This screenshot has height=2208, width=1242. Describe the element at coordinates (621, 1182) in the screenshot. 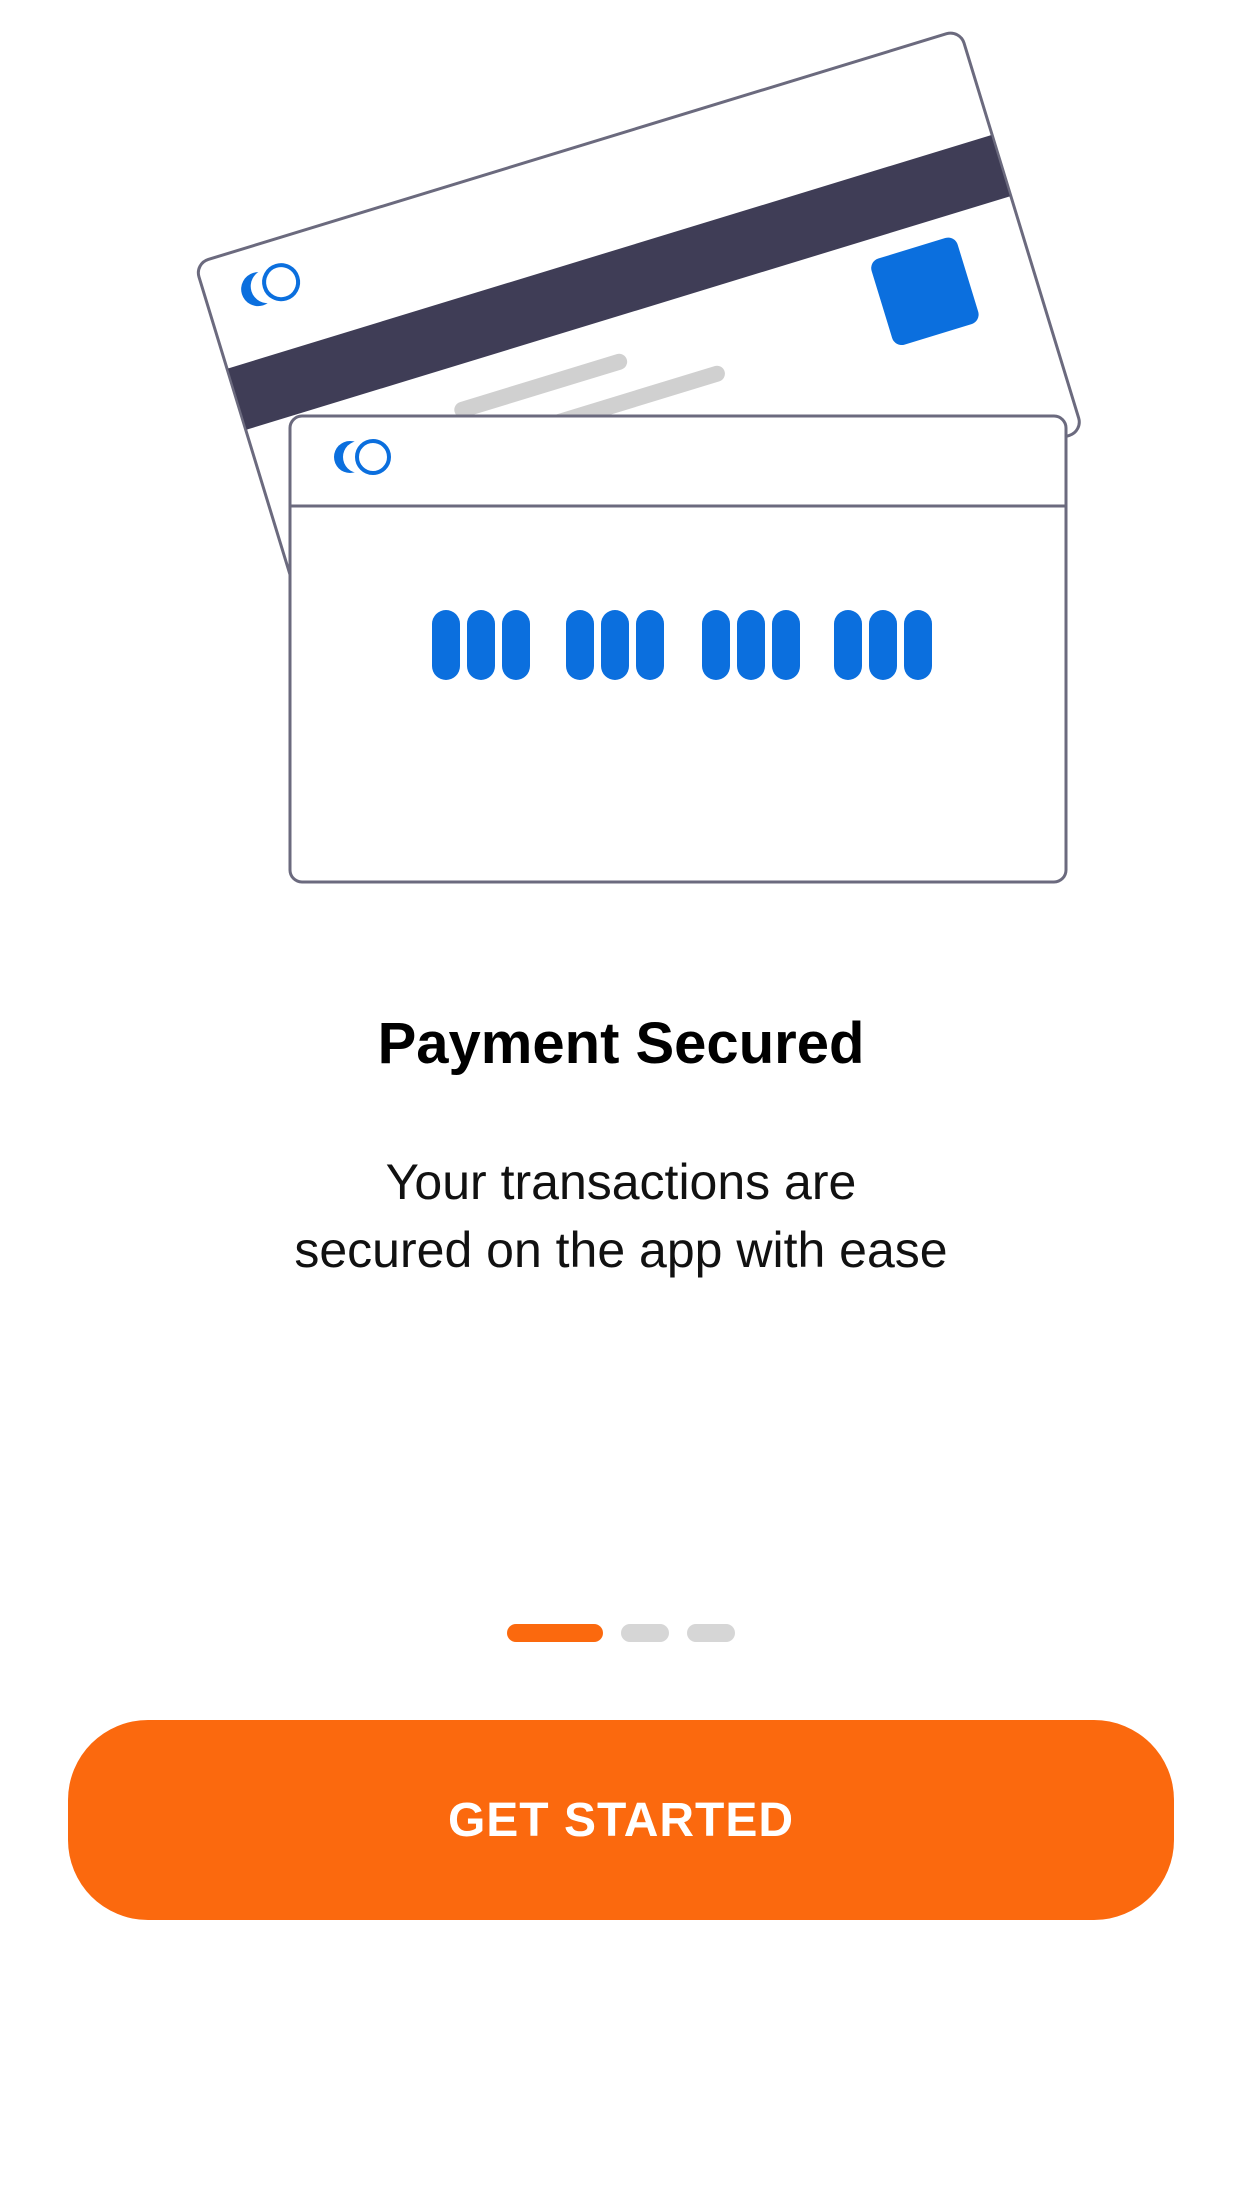

I see `subtitle-line-1: Your transactions are` at that location.